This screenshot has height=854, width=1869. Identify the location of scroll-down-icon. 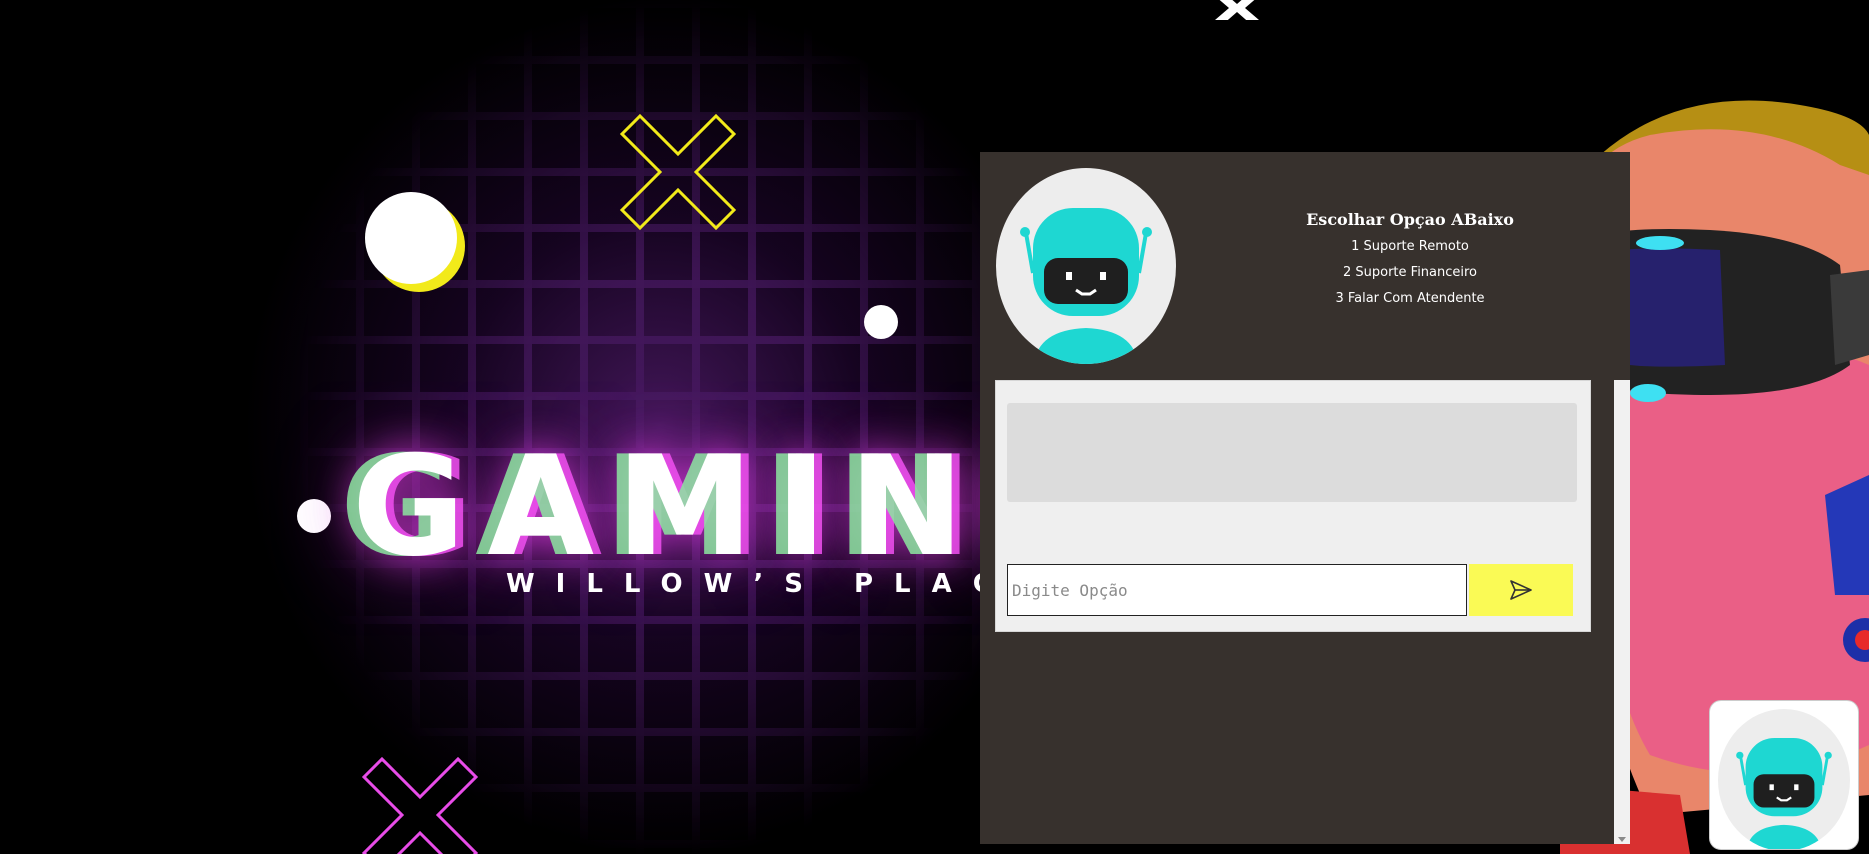
(1622, 839).